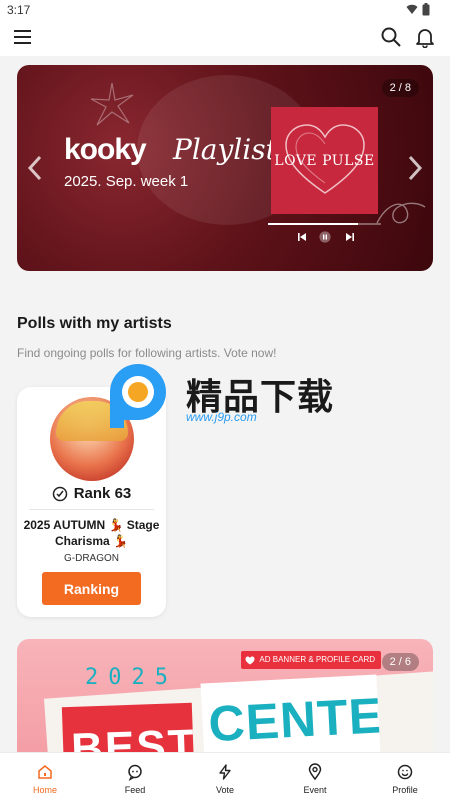  Describe the element at coordinates (350, 237) in the screenshot. I see `next-track-icon` at that location.